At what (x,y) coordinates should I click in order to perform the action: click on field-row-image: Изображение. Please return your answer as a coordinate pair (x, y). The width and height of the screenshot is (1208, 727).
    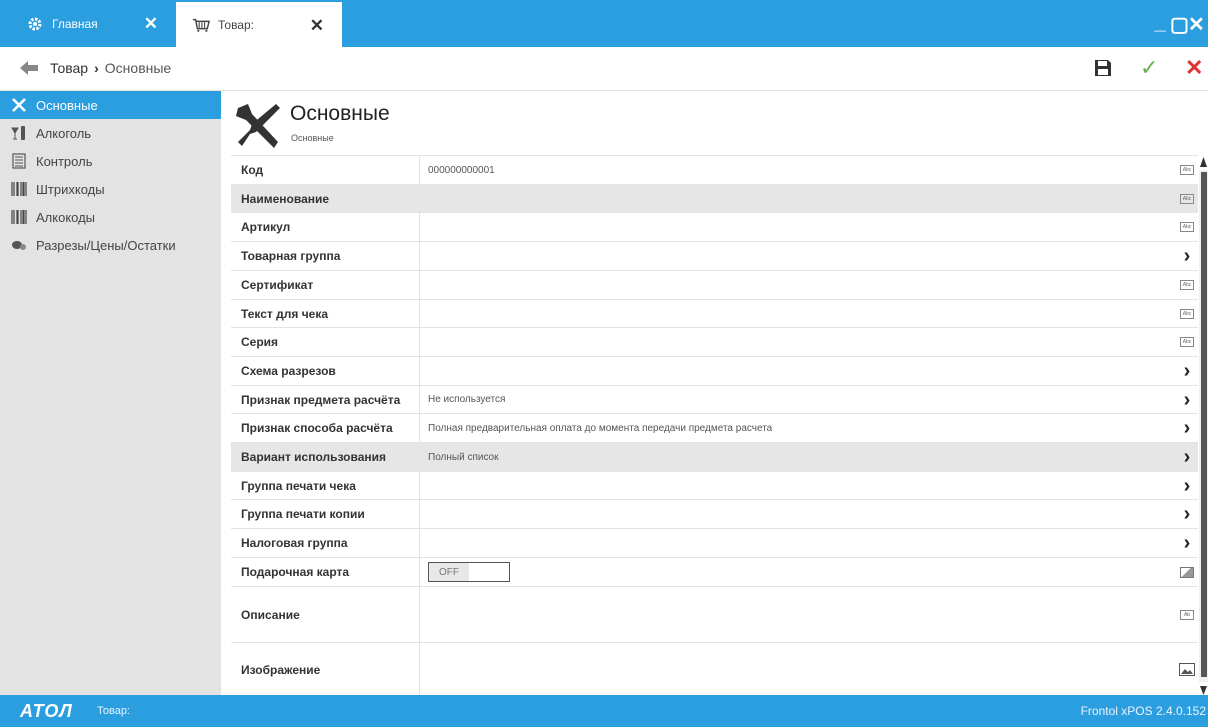
    Looking at the image, I should click on (714, 669).